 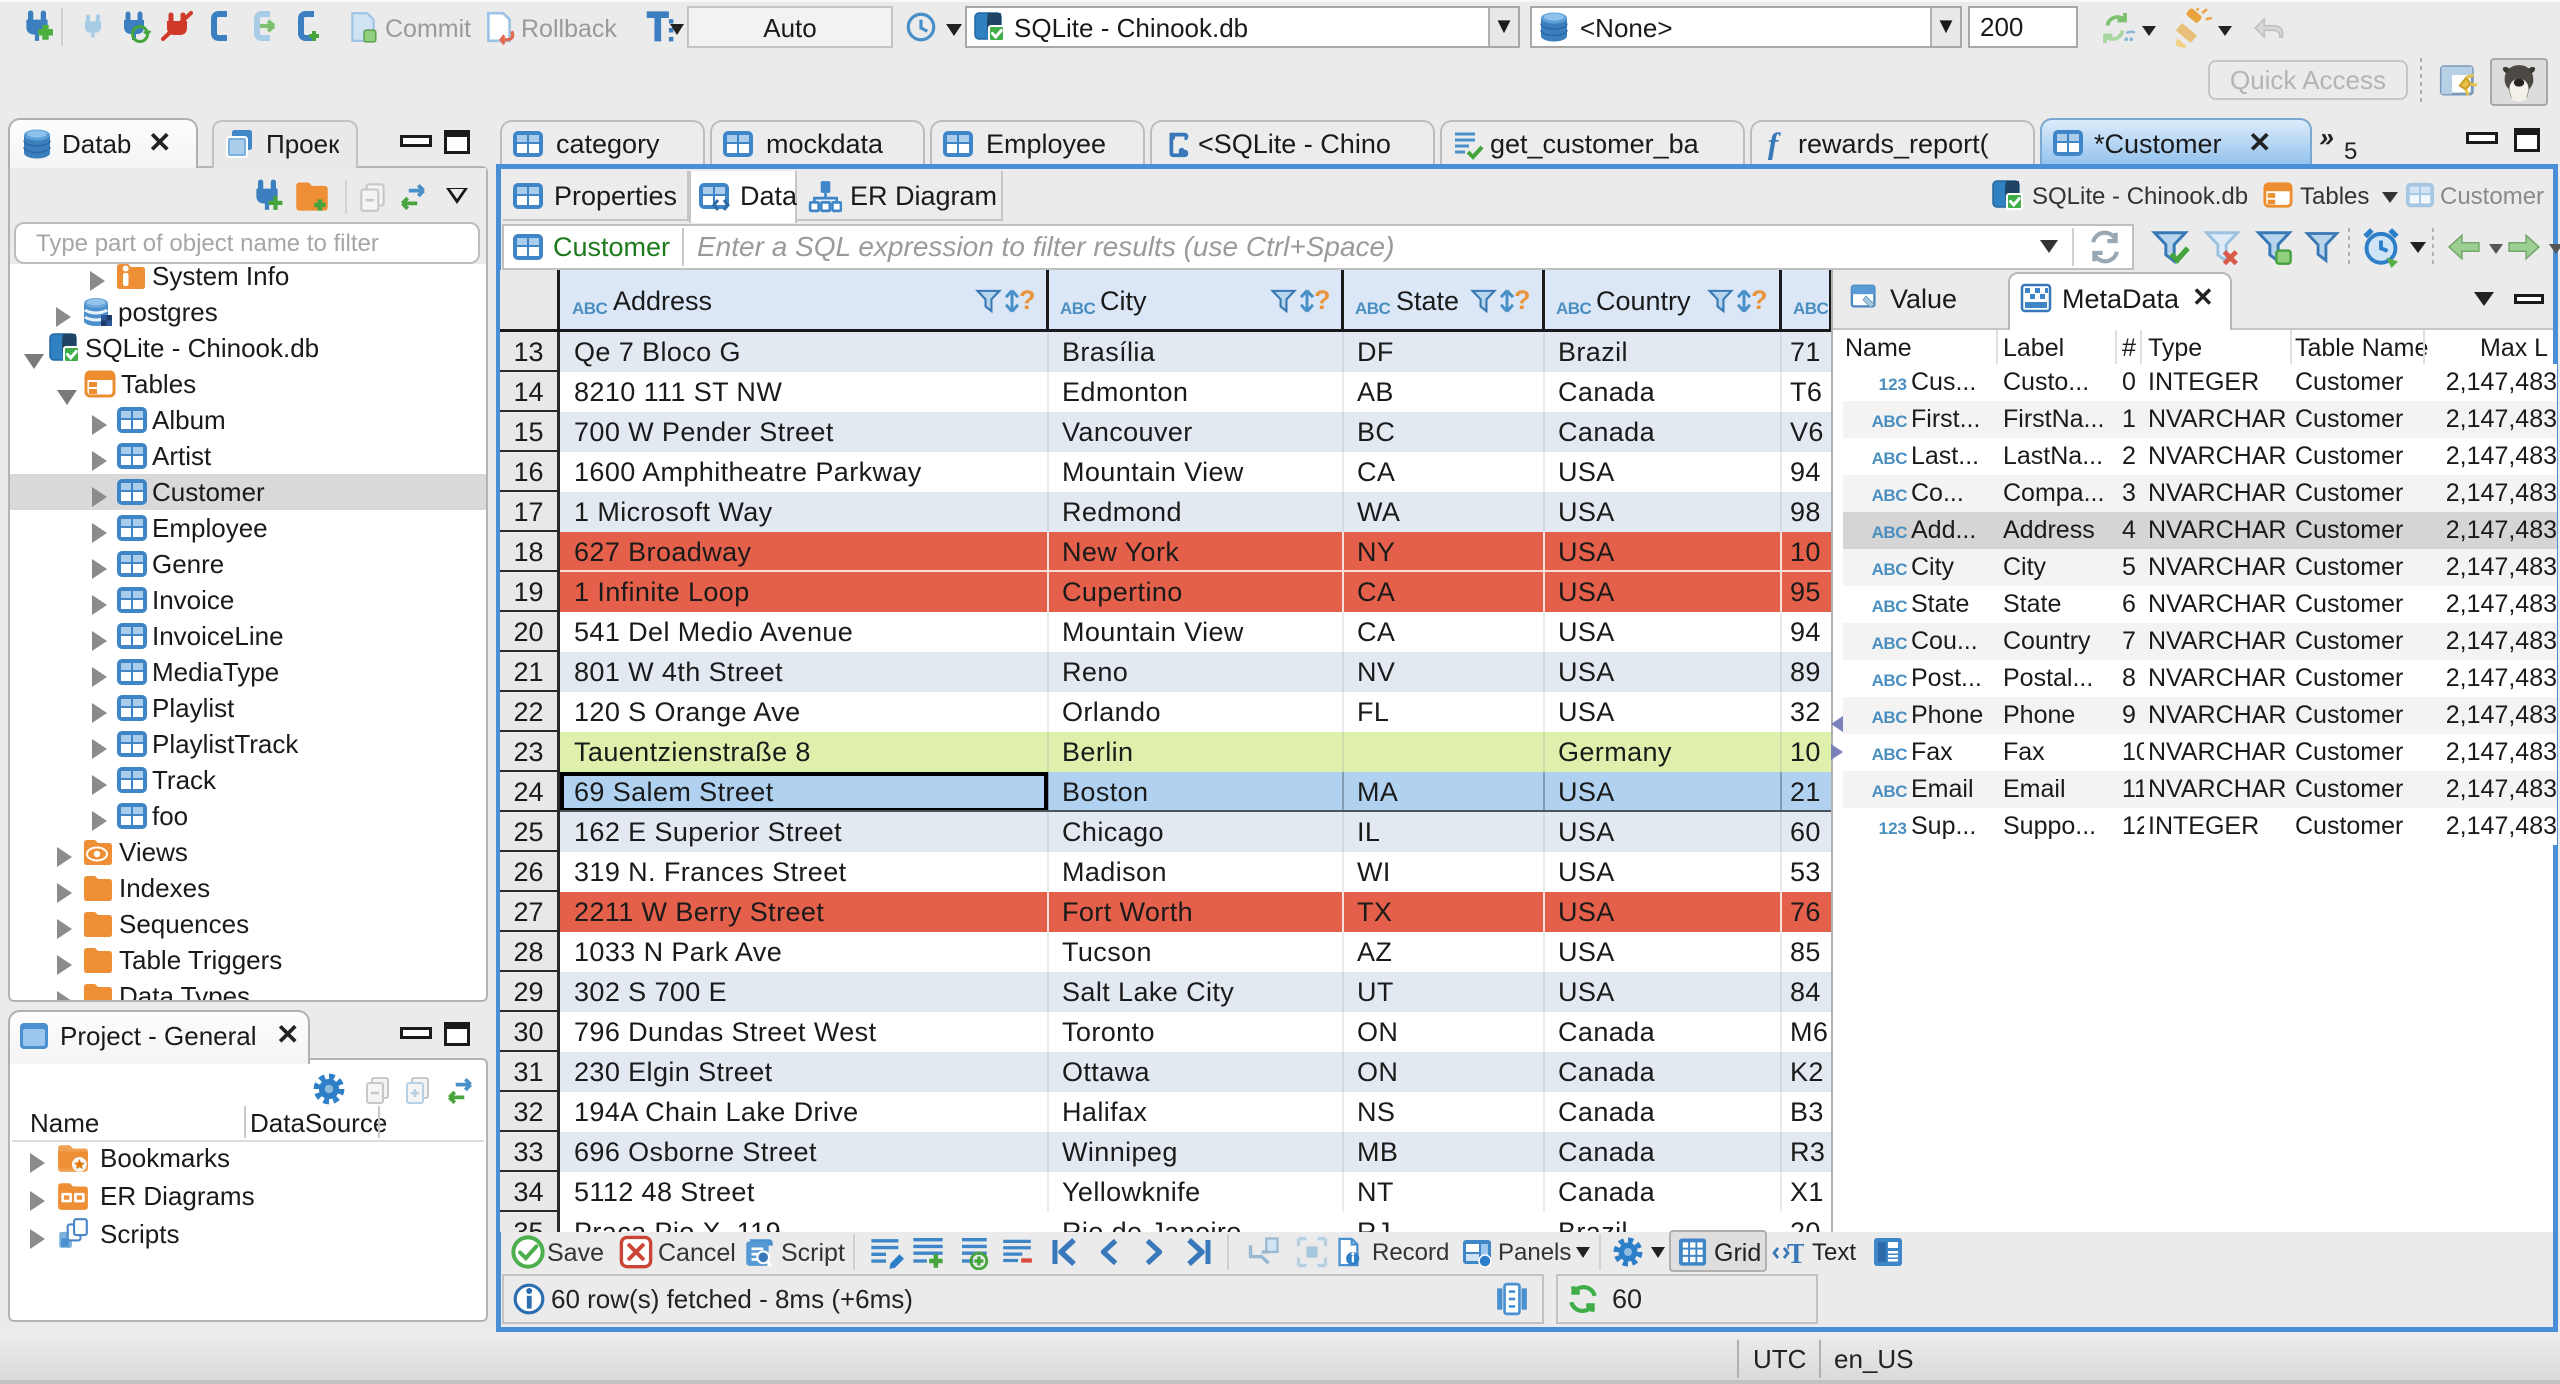 What do you see at coordinates (1775, 144) in the screenshot?
I see `svg-text: f` at bounding box center [1775, 144].